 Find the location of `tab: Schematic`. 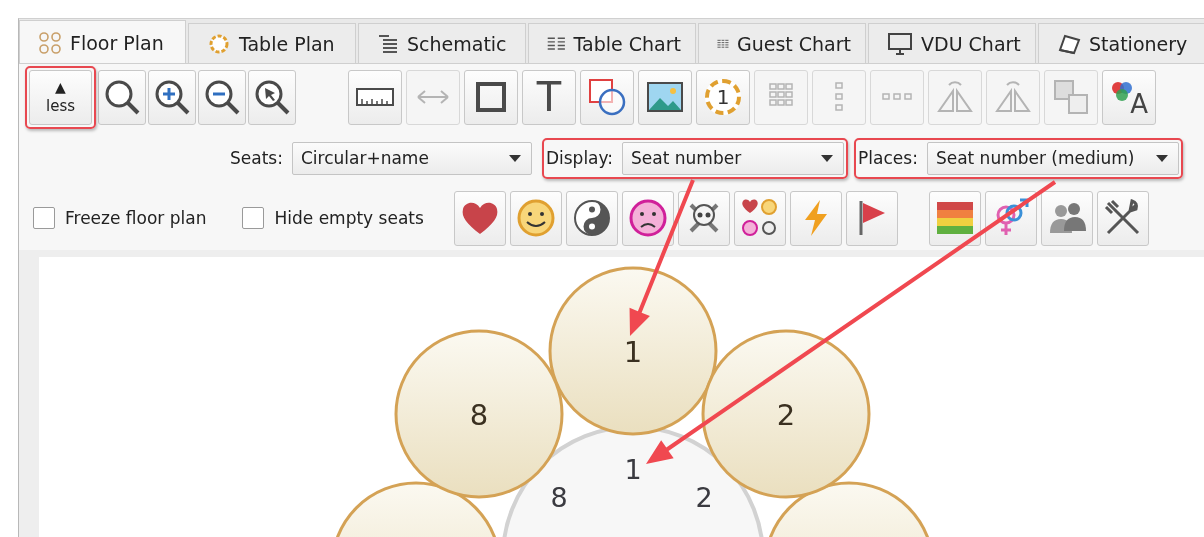

tab: Schematic is located at coordinates (442, 43).